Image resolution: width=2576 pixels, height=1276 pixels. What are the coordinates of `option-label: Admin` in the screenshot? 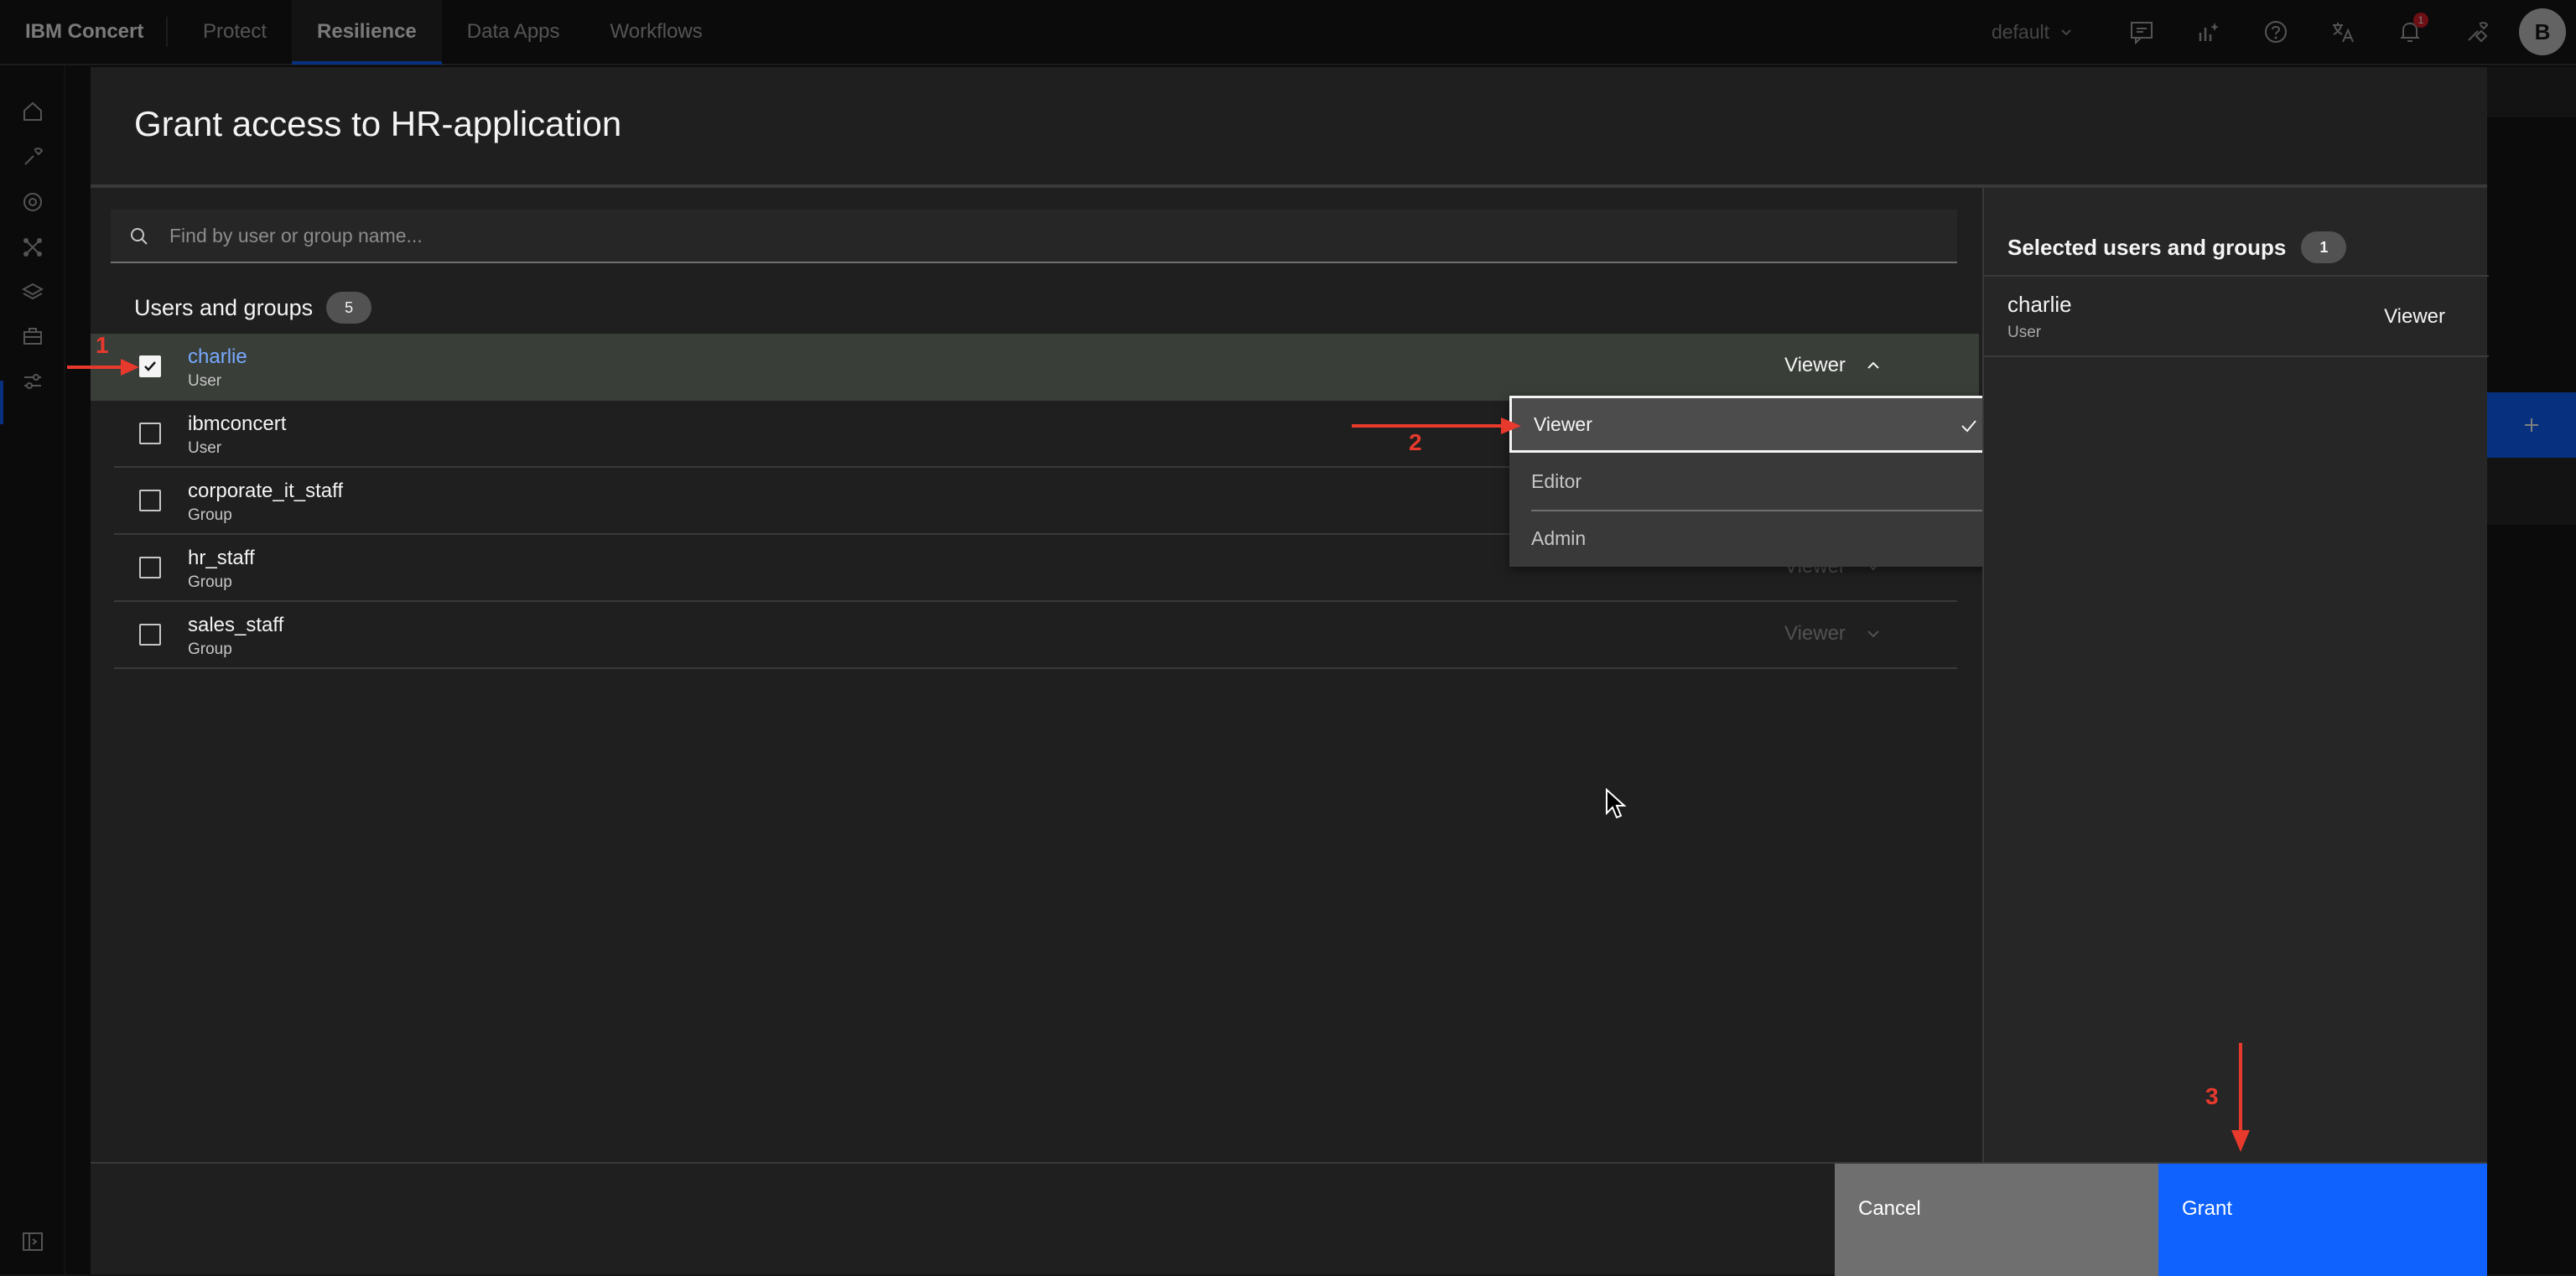 It's located at (1559, 537).